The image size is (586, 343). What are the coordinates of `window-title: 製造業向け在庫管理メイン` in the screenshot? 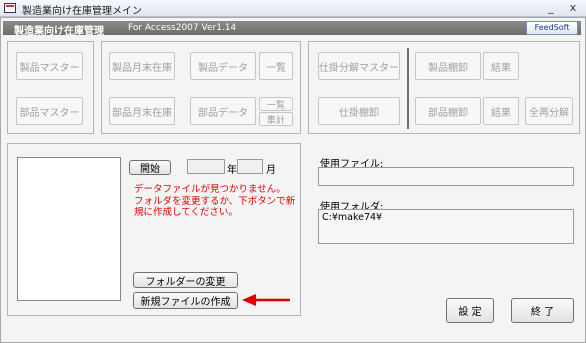 It's located at (82, 11).